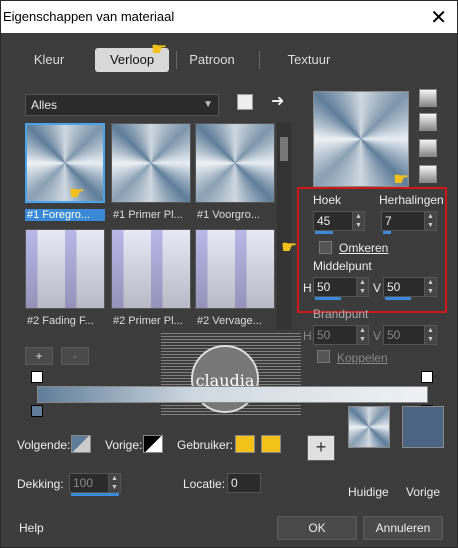 This screenshot has width=458, height=548. What do you see at coordinates (341, 288) in the screenshot?
I see `center-h-input: 50 ▲ ▼` at bounding box center [341, 288].